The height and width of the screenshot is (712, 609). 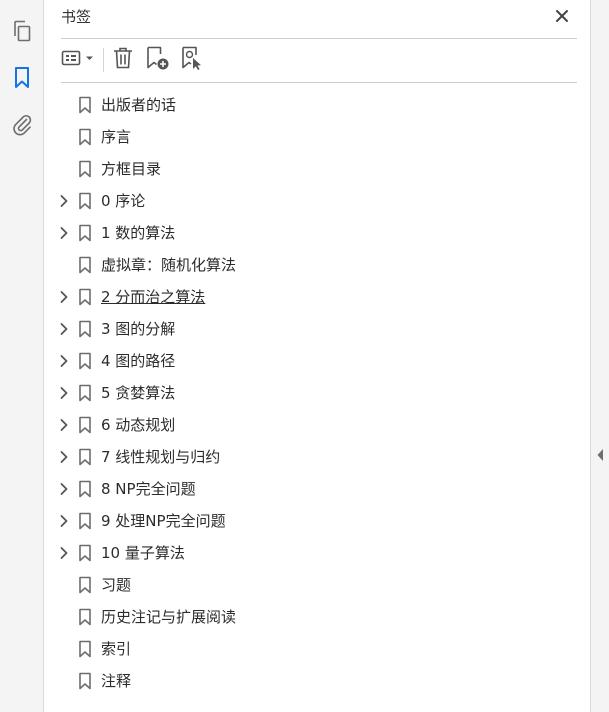 I want to click on options-menu-button, so click(x=79, y=60).